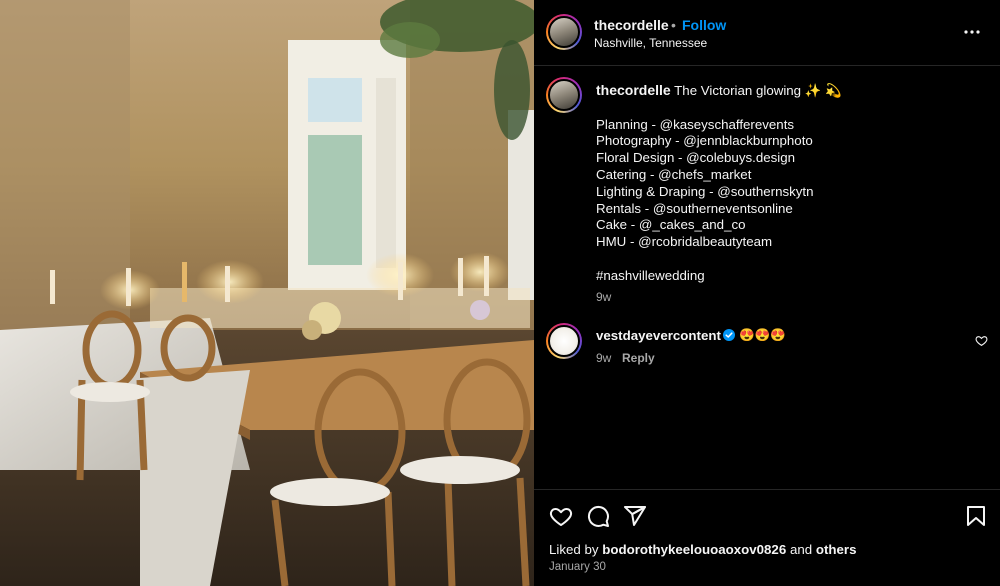 The height and width of the screenshot is (586, 1000). I want to click on credit-line: Photography - @jennblackburnphoto, so click(704, 141).